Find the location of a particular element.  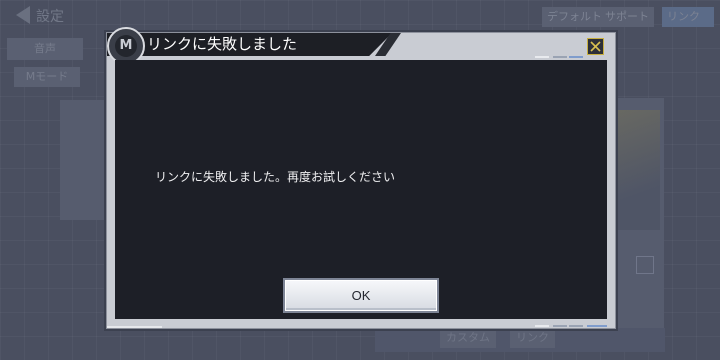

dialog-header: リンクに失敗しました is located at coordinates (361, 45).